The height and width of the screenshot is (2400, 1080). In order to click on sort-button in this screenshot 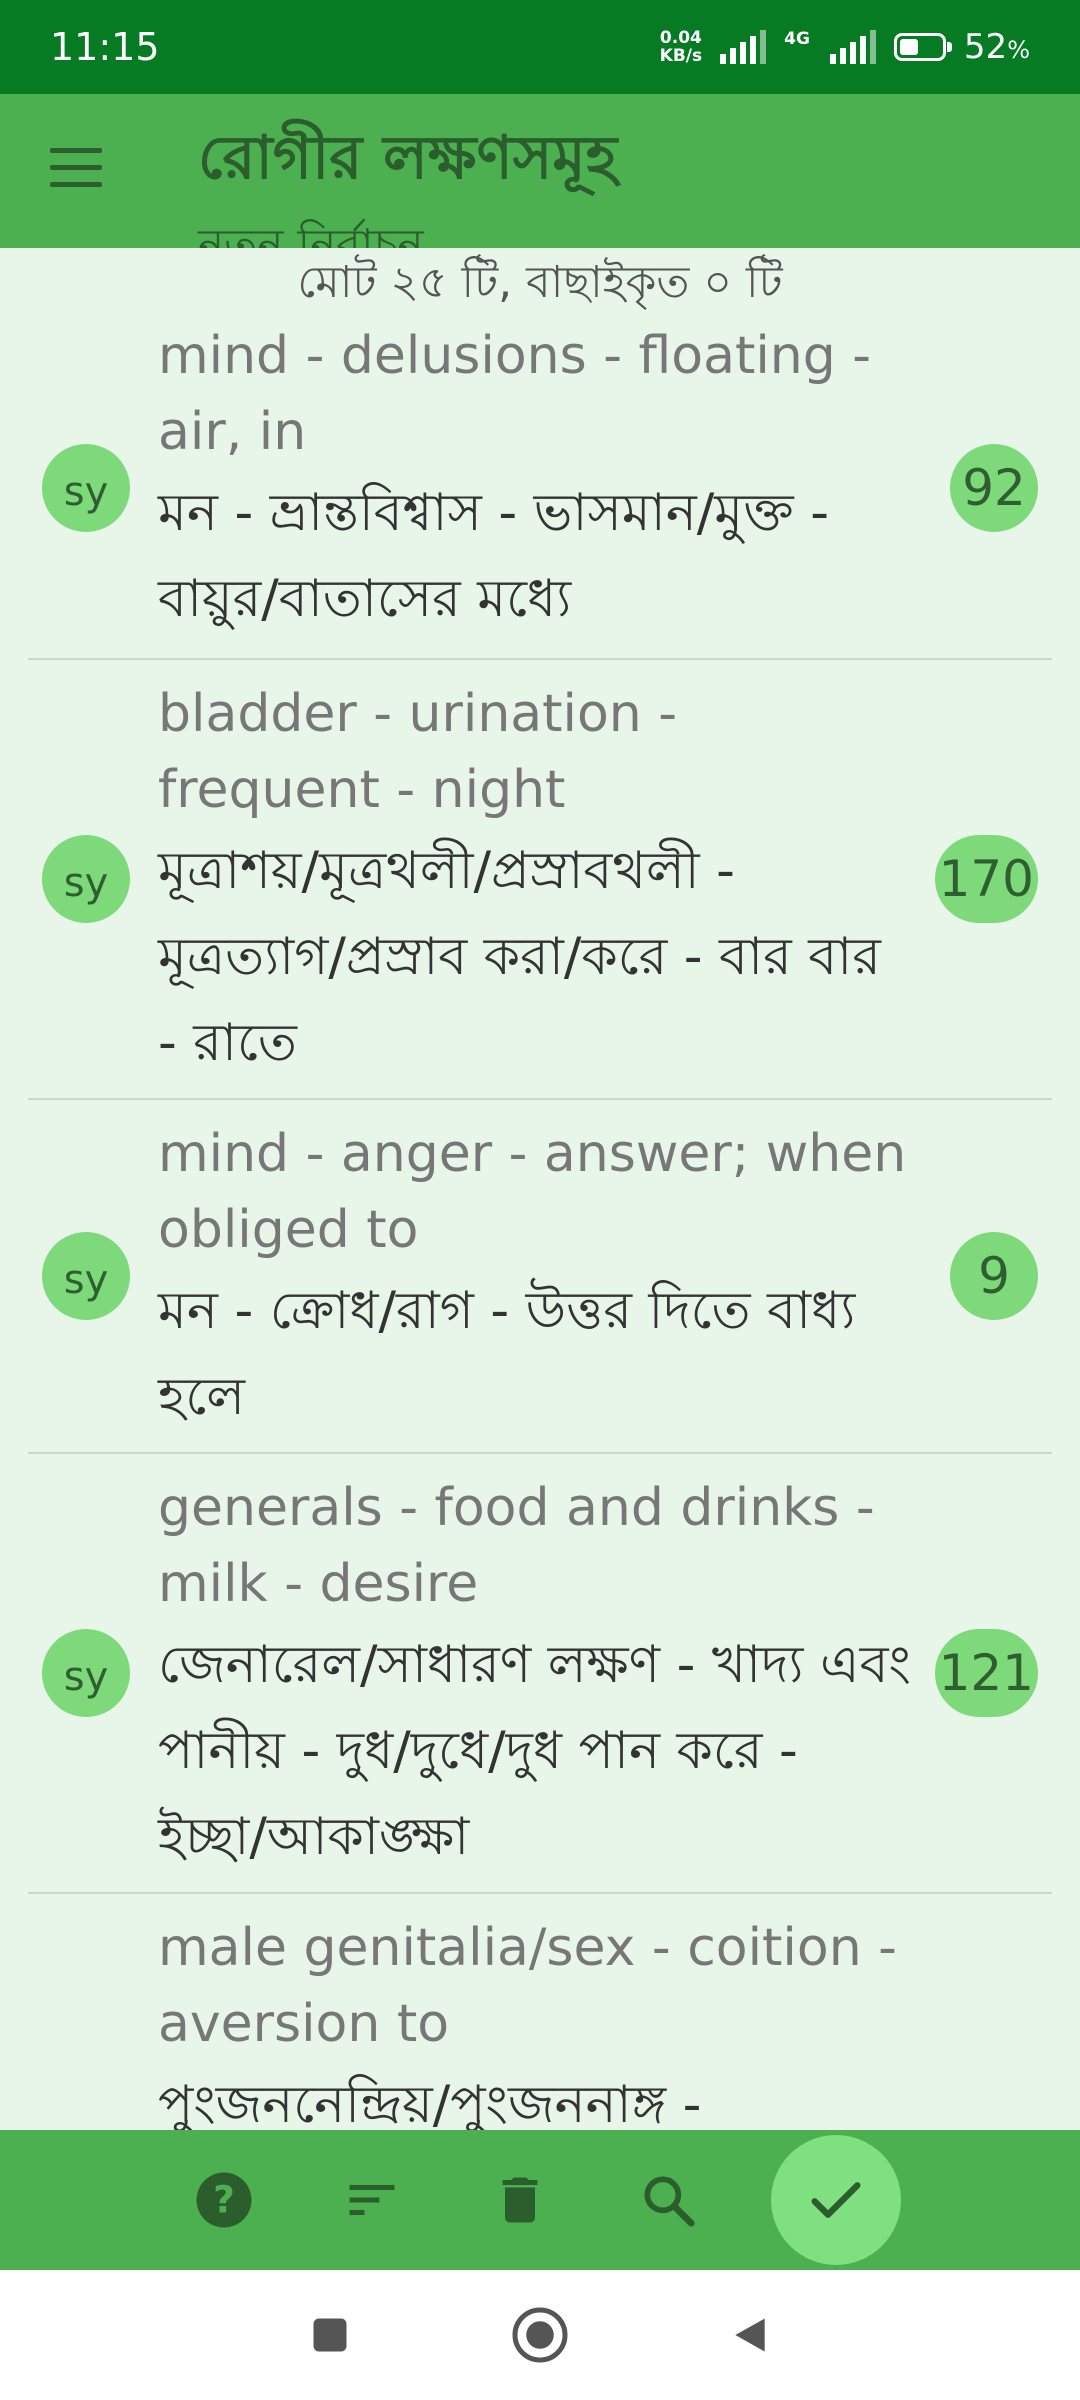, I will do `click(372, 2200)`.